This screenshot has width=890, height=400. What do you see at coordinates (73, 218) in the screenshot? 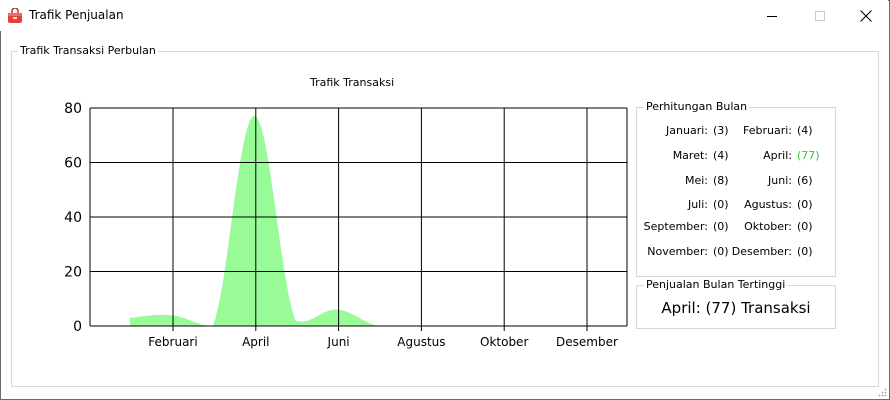
I see `y-tick-label: 40` at bounding box center [73, 218].